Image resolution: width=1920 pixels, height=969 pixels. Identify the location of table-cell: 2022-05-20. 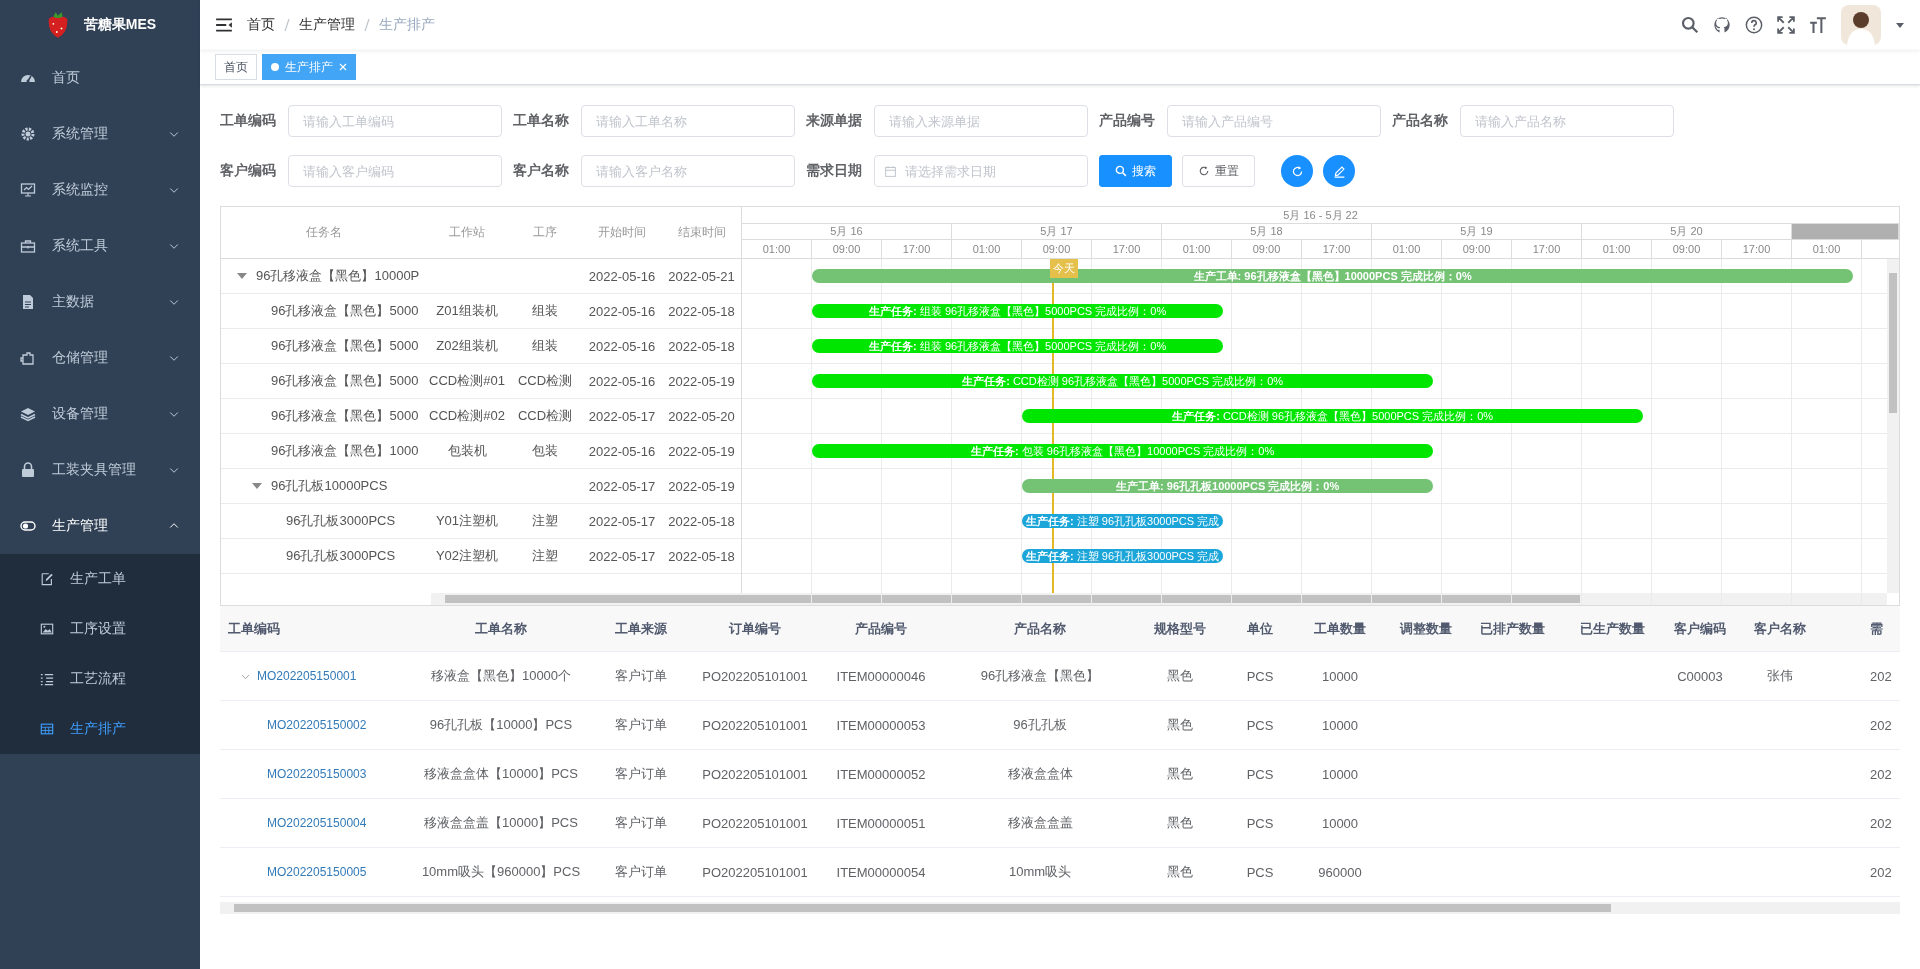
(701, 416).